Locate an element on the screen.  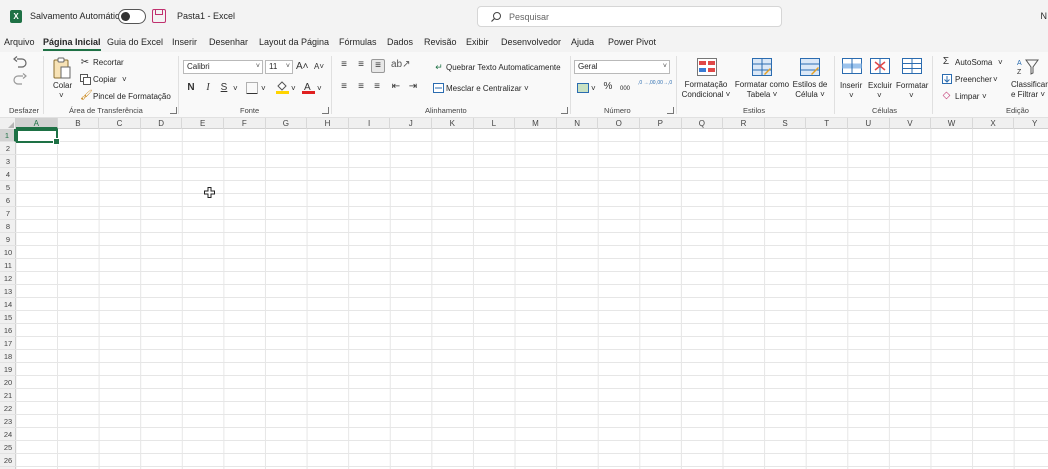
cell-styles-line1: Estilos de is located at coordinates (810, 85).